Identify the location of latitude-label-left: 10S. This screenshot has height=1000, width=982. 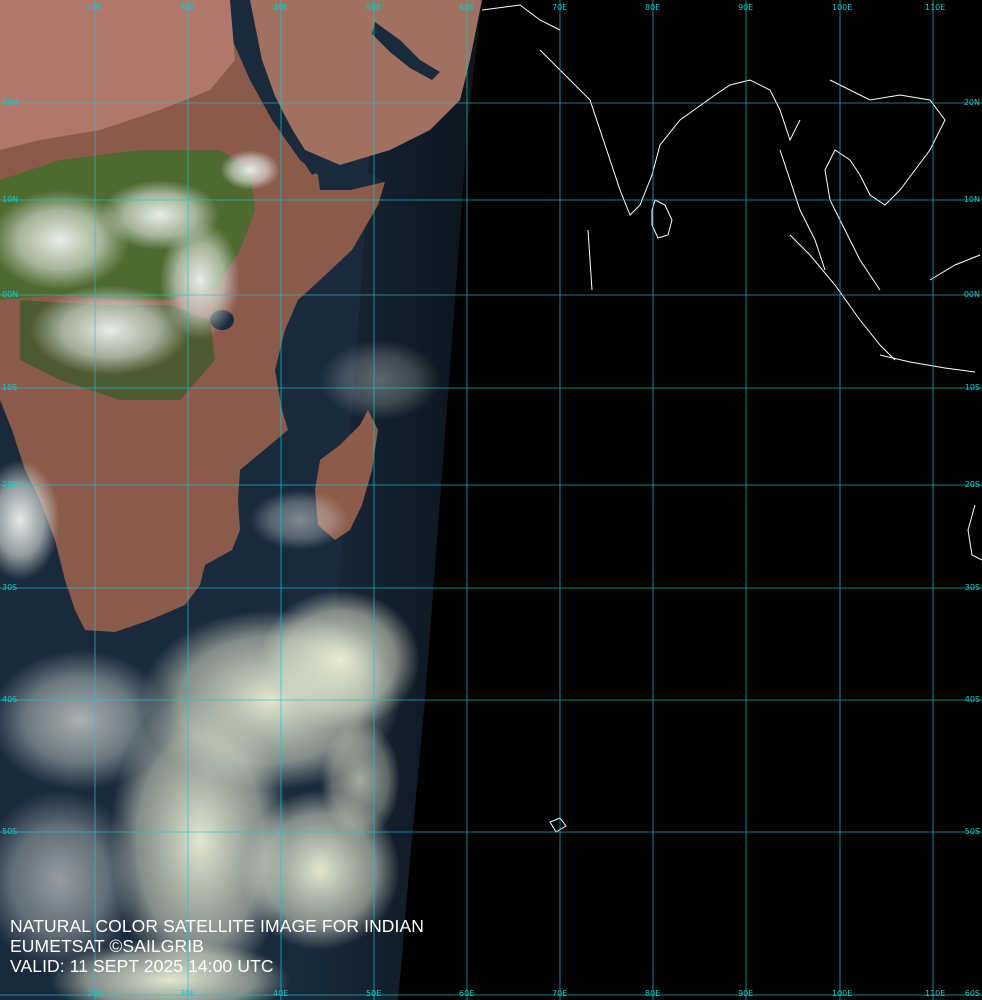
(10, 387).